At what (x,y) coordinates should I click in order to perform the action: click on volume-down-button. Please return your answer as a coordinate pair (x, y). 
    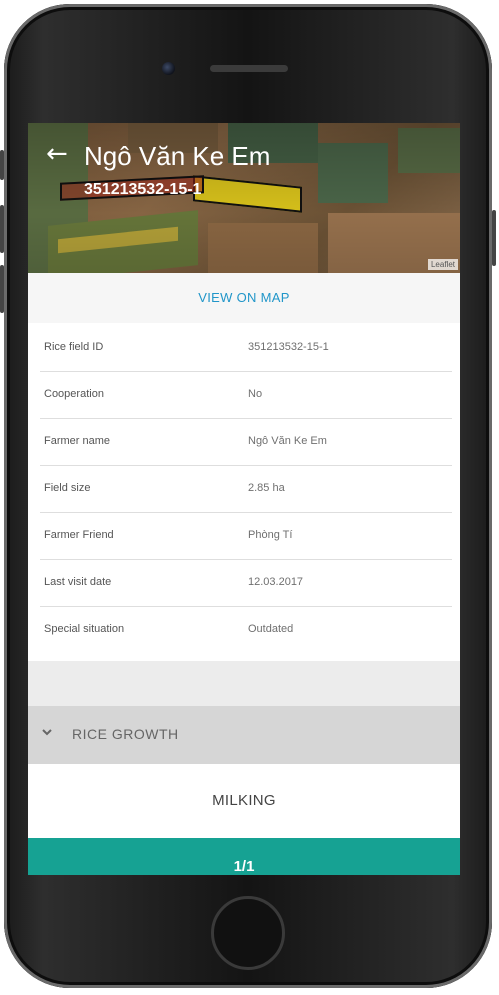
    Looking at the image, I should click on (2, 289).